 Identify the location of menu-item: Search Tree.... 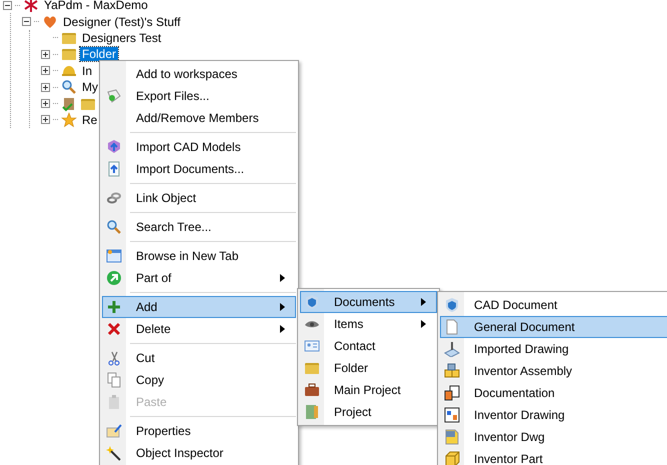
(199, 227).